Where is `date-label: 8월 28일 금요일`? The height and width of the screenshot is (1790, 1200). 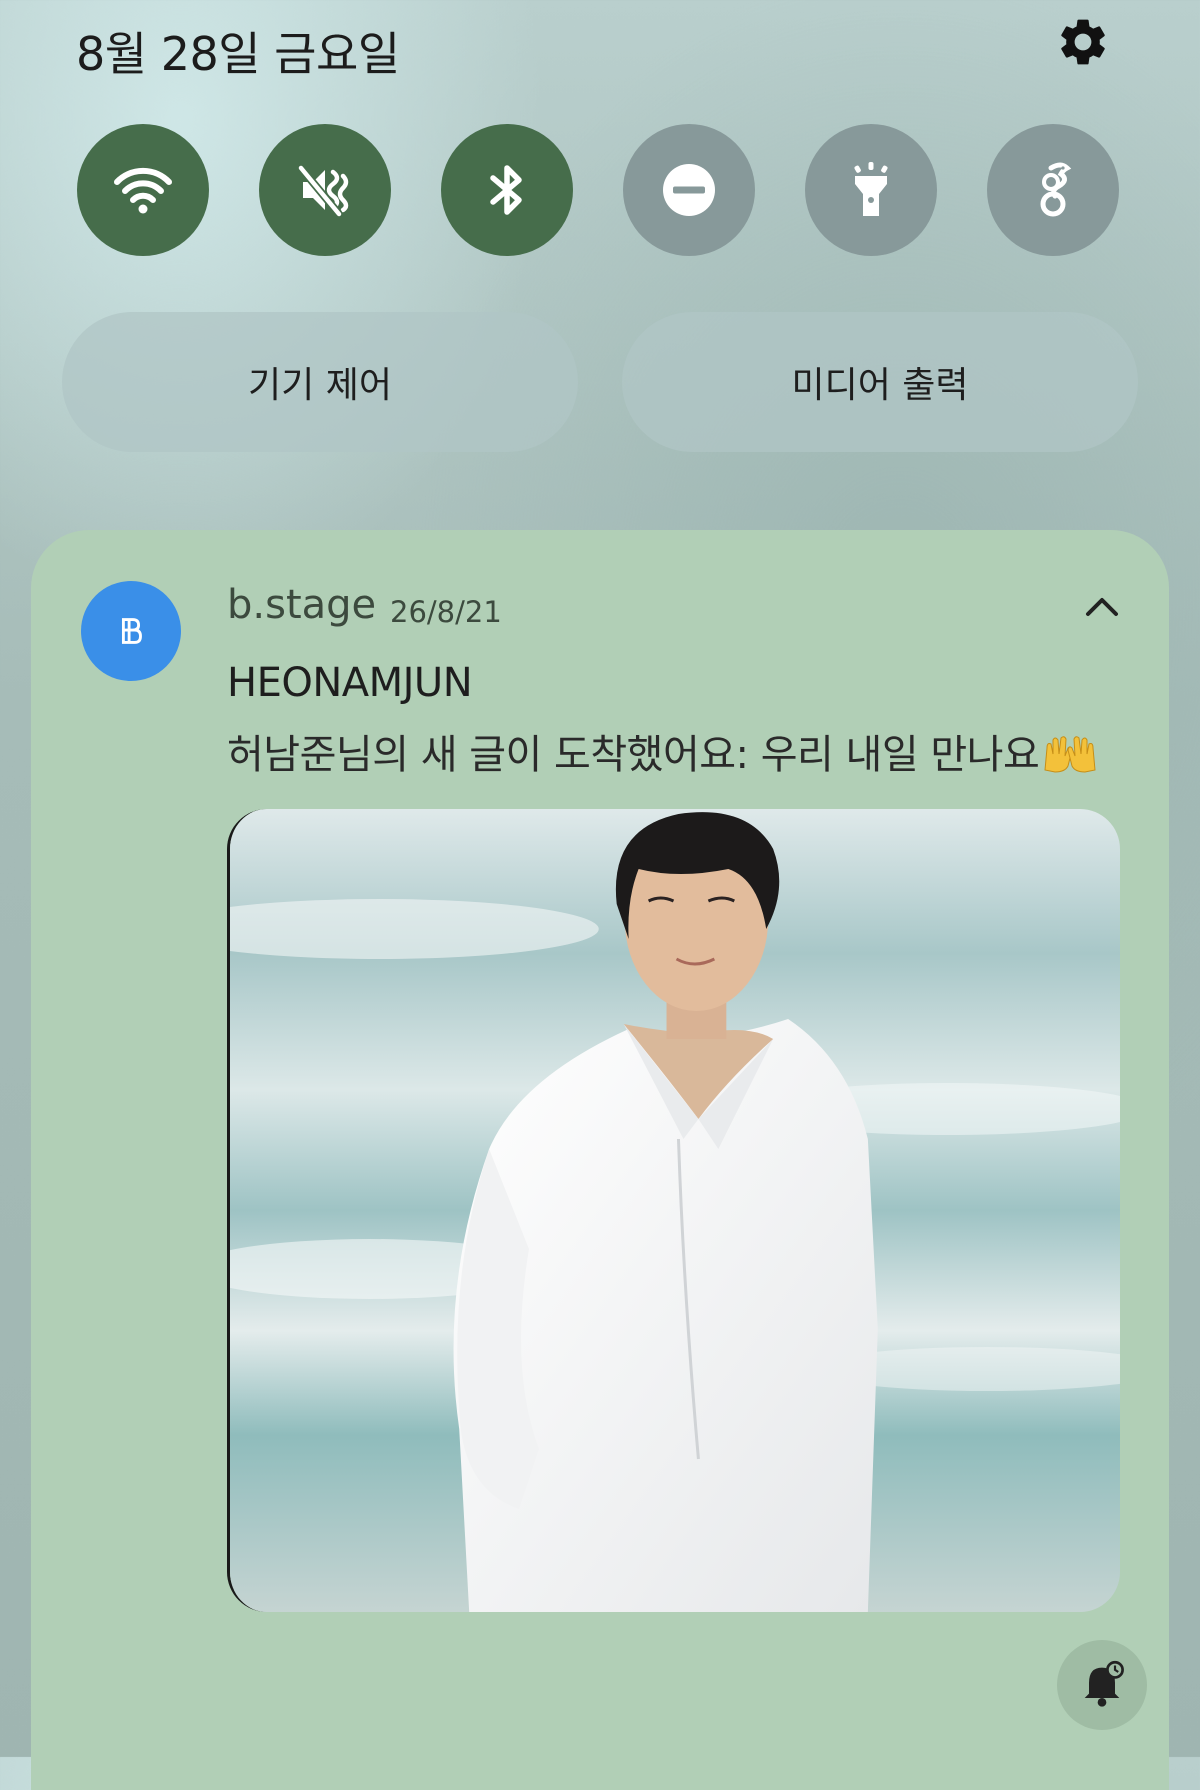
date-label: 8월 28일 금요일 is located at coordinates (238, 54).